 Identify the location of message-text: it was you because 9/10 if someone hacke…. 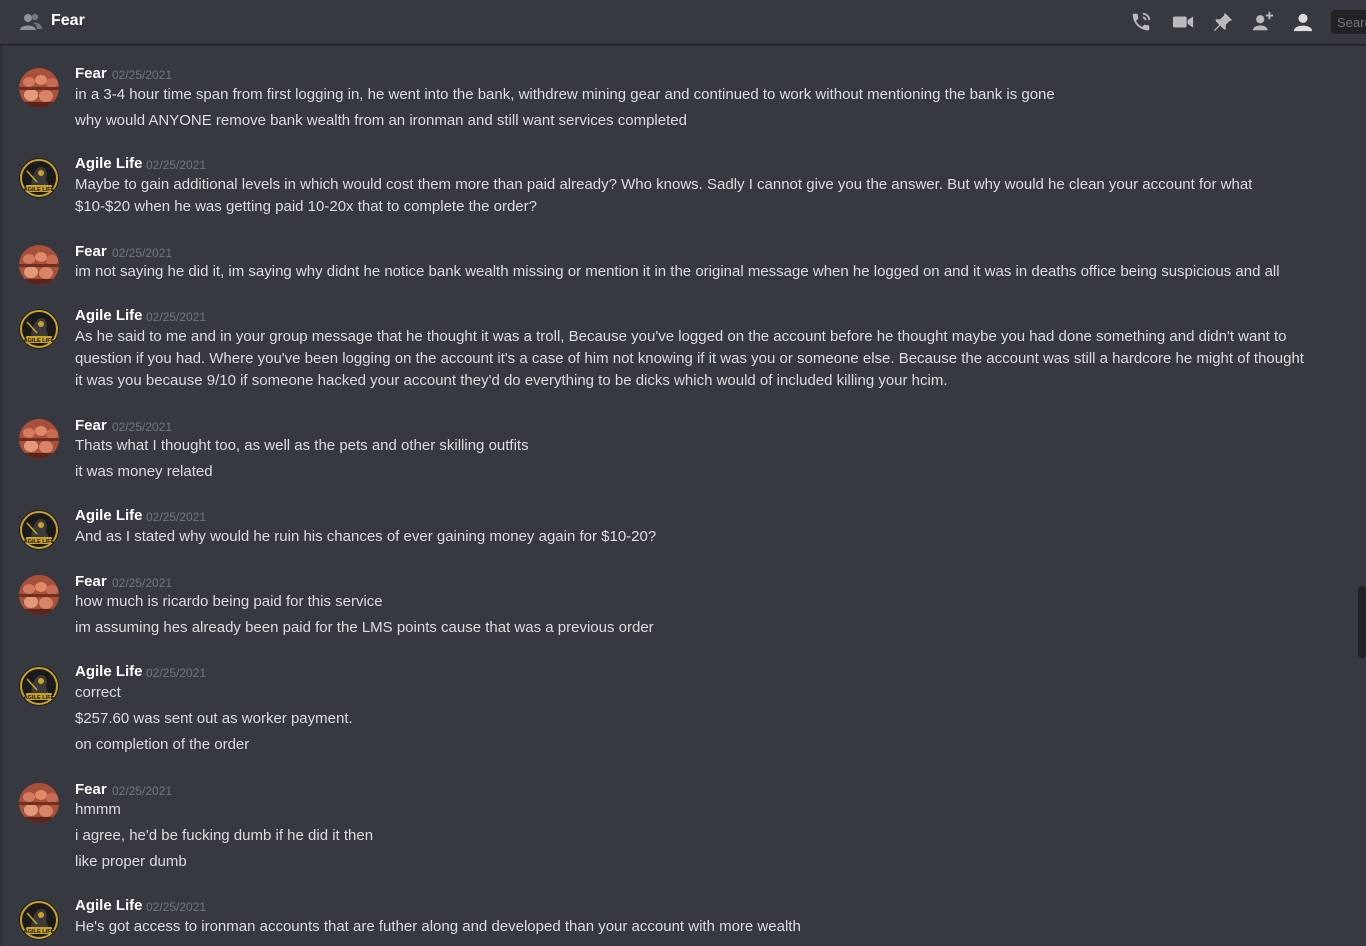
(511, 380).